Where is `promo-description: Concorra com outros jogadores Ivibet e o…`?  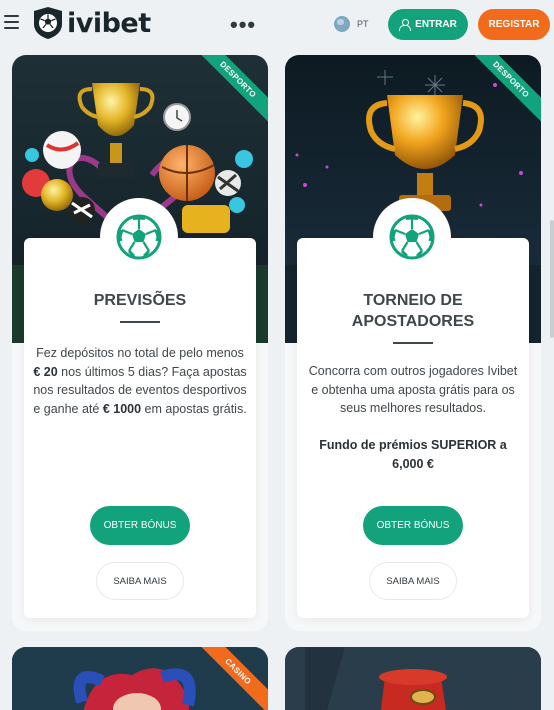
promo-description: Concorra com outros jogadores Ivibet e o… is located at coordinates (413, 389).